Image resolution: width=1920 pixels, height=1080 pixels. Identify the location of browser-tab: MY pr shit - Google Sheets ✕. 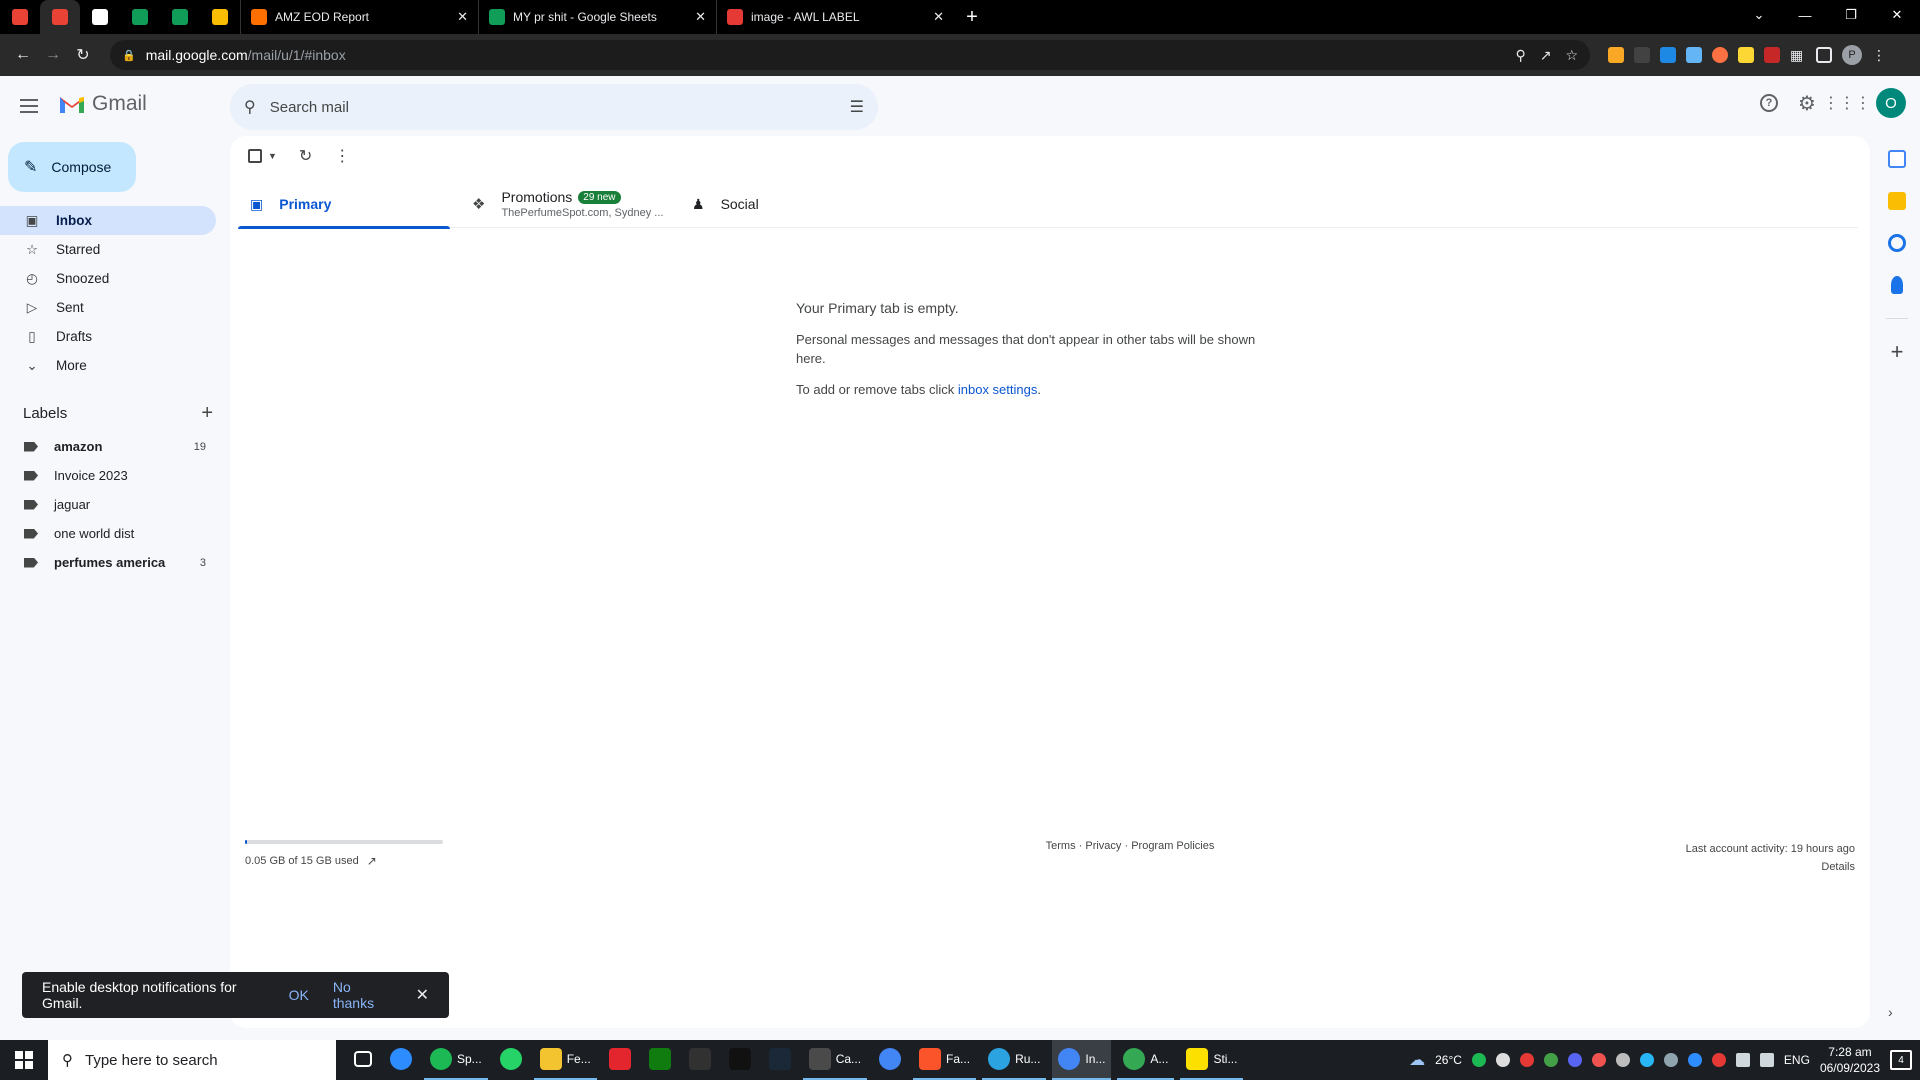
(597, 17).